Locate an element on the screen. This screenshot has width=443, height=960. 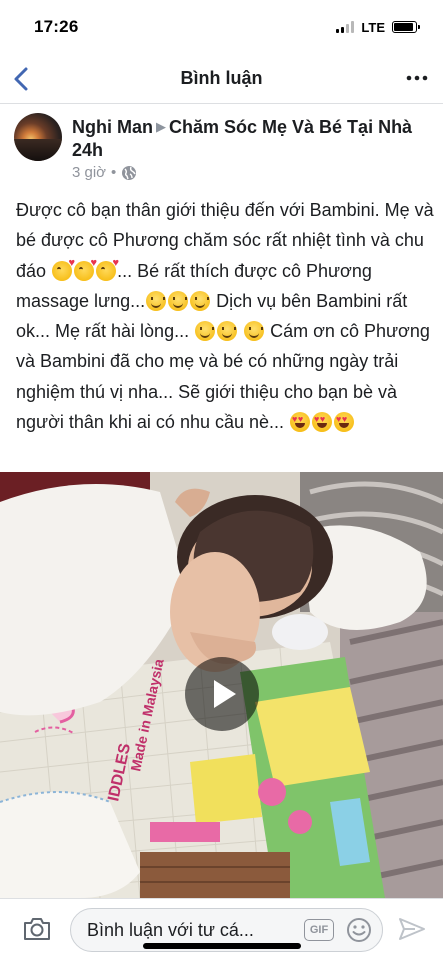
post-author-line: Nghi Man ▶ Chăm Sóc Mẹ Và Bé Tại Nhà 24h is located at coordinates (252, 138).